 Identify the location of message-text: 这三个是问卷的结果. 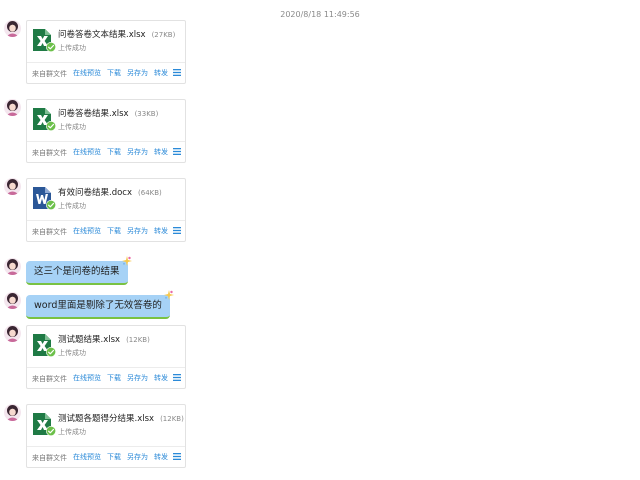
(77, 271).